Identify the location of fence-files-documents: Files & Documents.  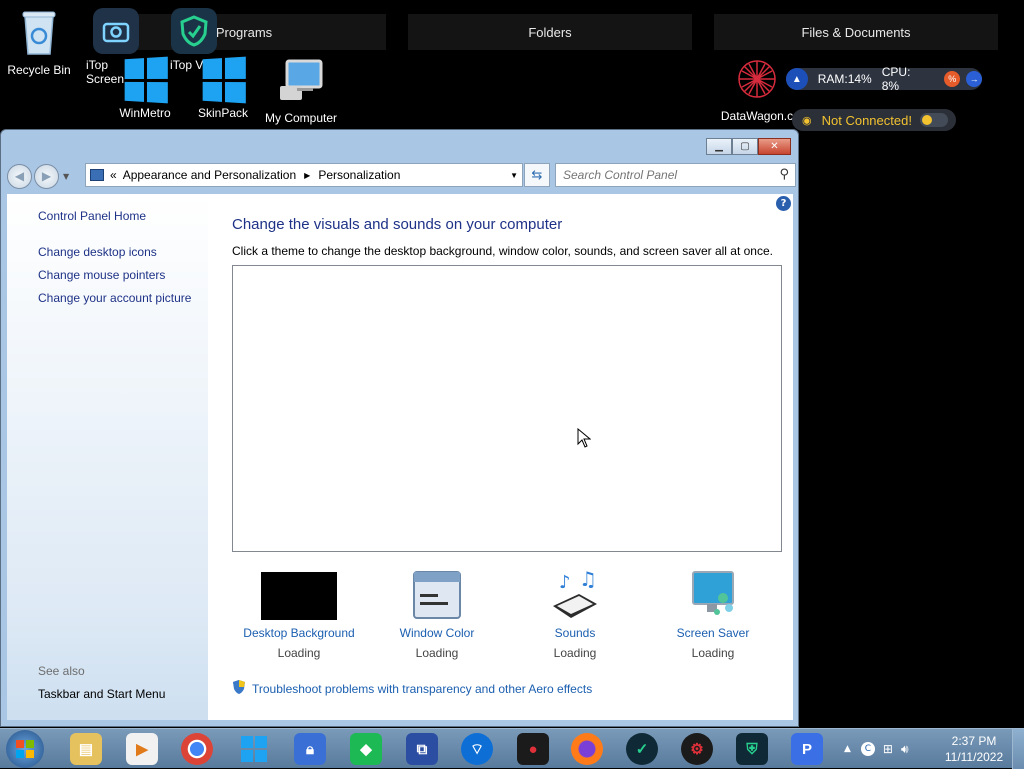
(856, 32).